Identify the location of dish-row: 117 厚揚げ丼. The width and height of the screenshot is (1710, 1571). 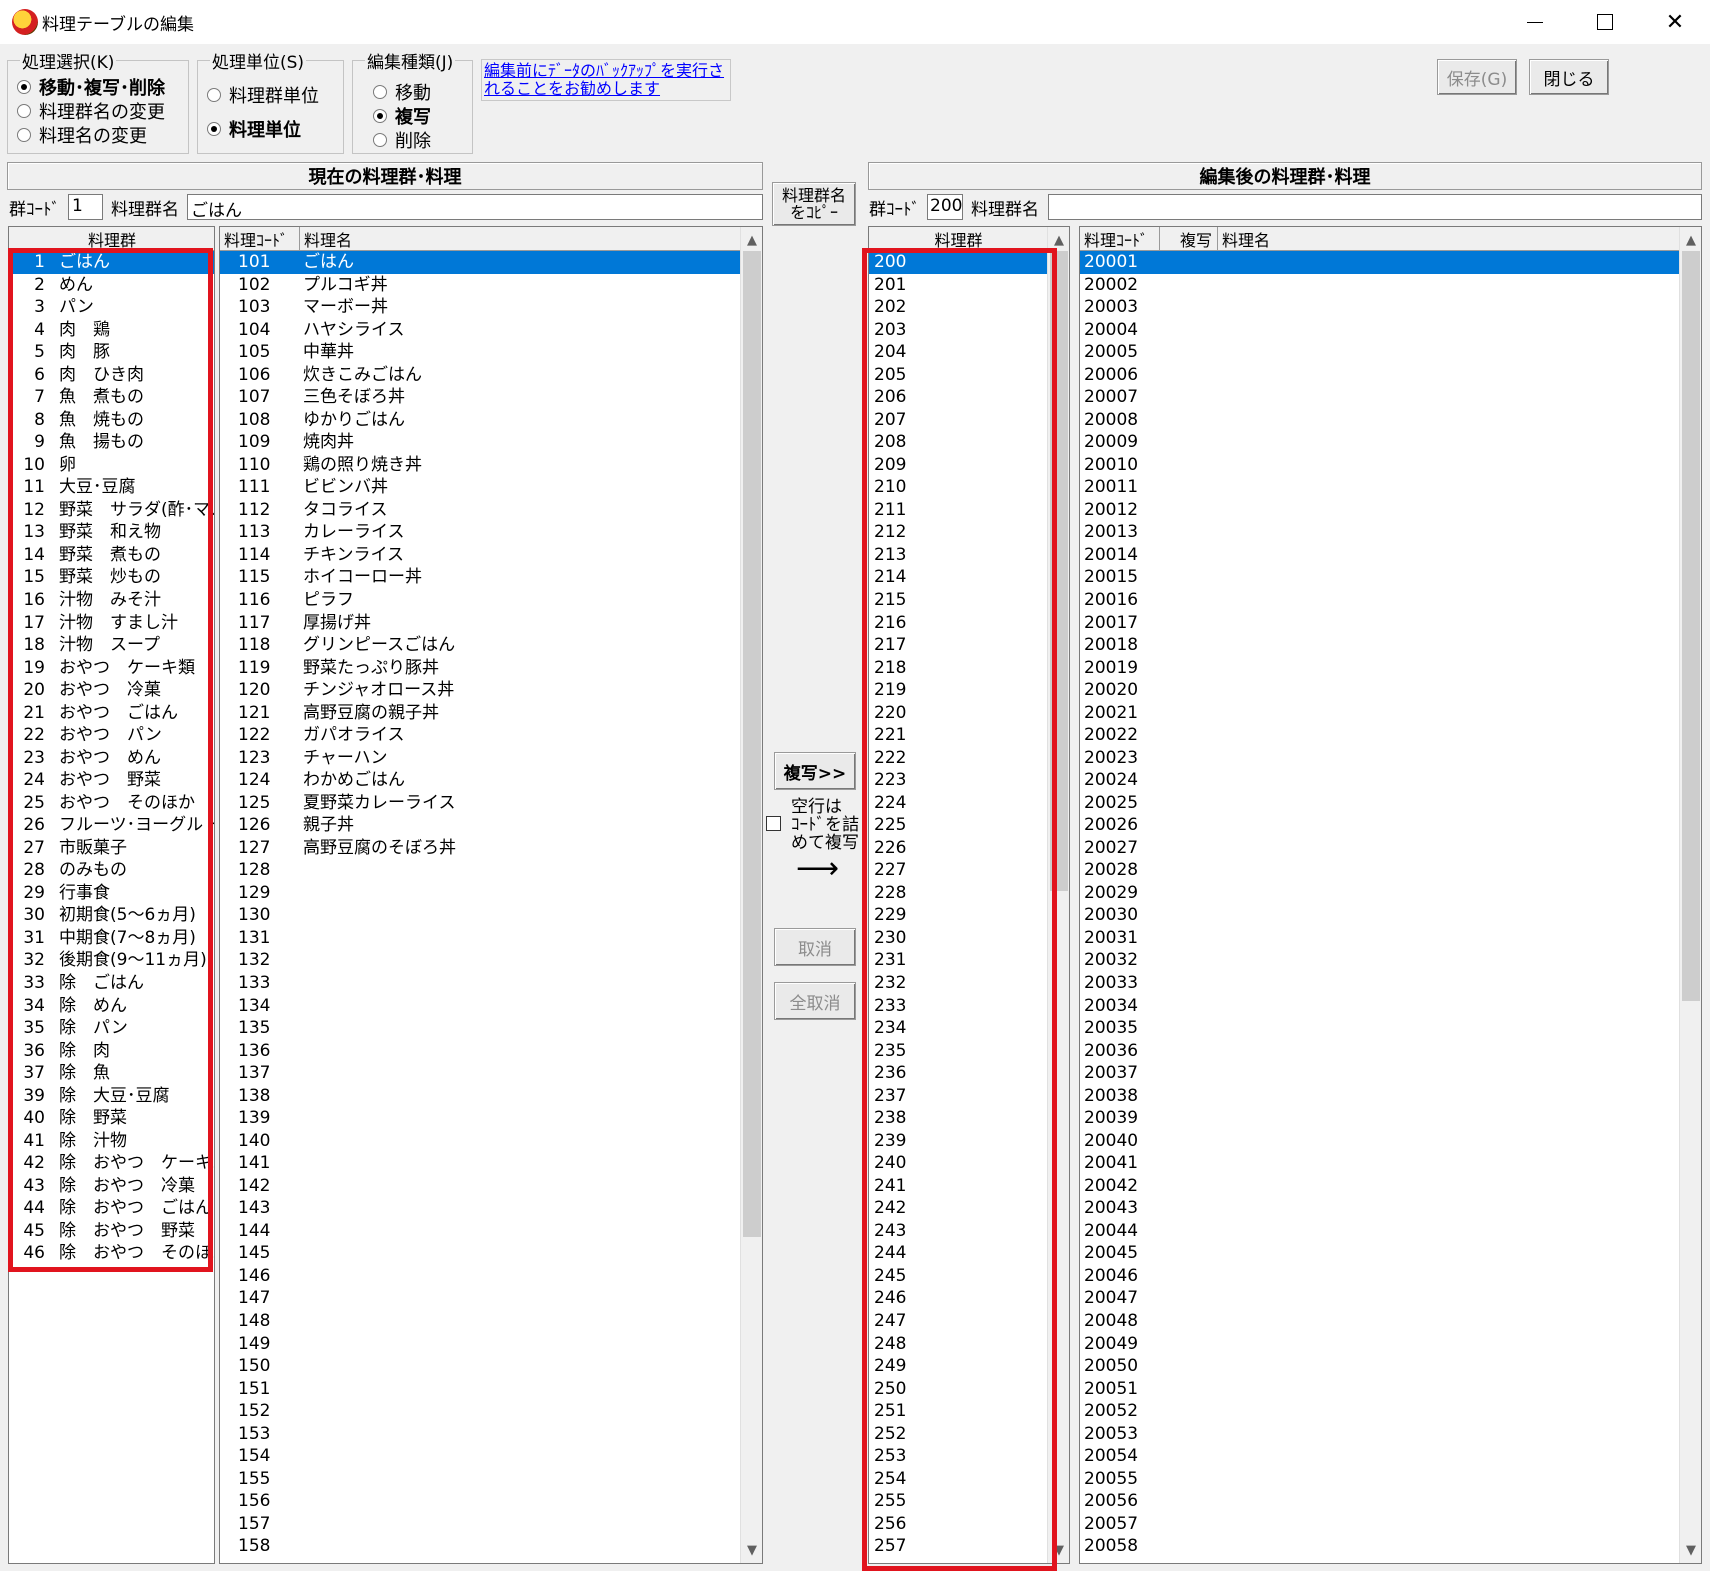
(480, 623).